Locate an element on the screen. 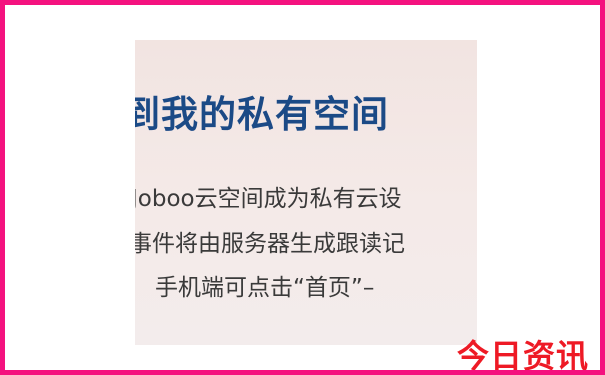  card-text-line: Joboo云空间成为私有云设 is located at coordinates (268, 199).